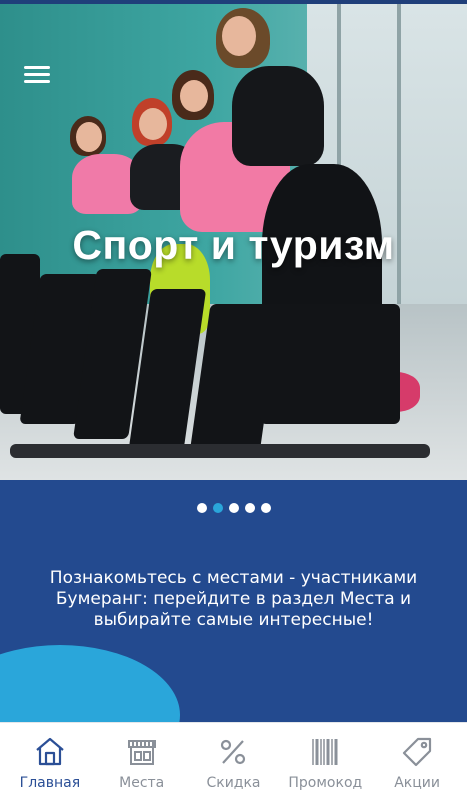  I want to click on slide-dot-active, so click(217, 508).